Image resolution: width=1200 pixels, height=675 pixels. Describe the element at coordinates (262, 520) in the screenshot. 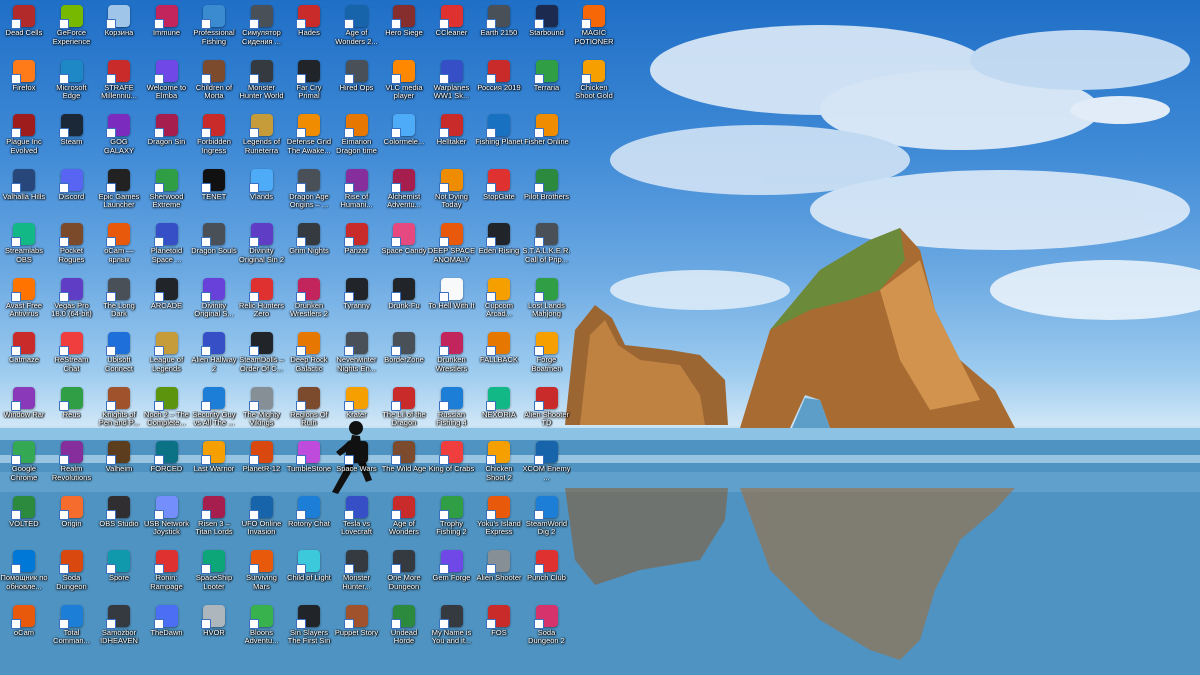

I see `desktop-shortcut: UFO Online Invasion` at that location.